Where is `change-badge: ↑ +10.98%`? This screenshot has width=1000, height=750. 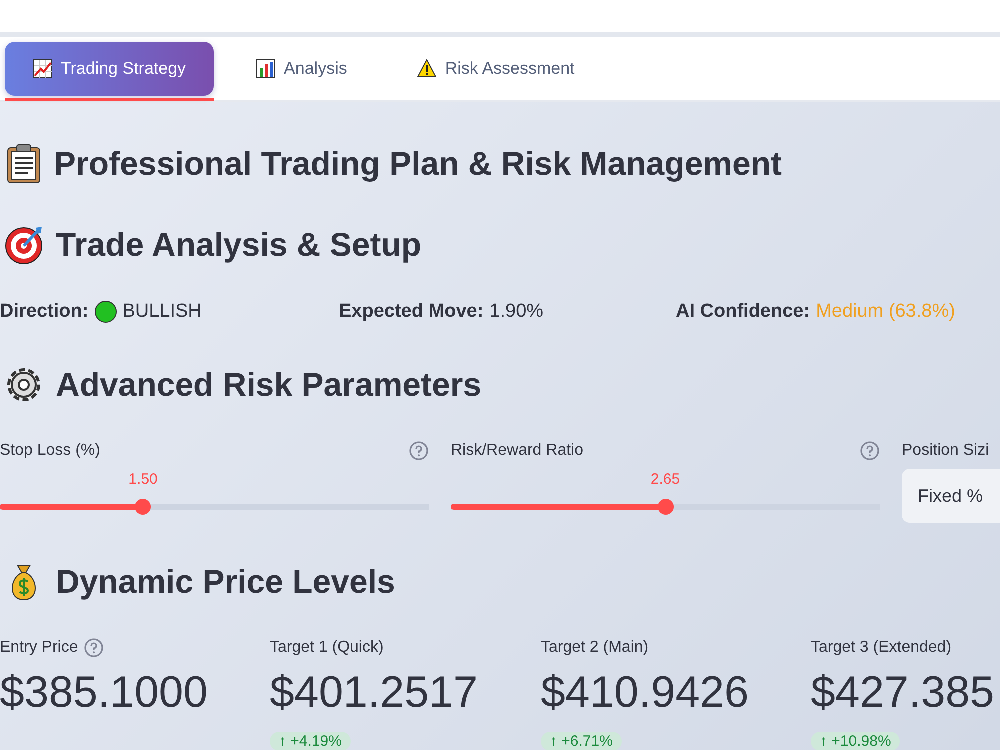
change-badge: ↑ +10.98% is located at coordinates (855, 741).